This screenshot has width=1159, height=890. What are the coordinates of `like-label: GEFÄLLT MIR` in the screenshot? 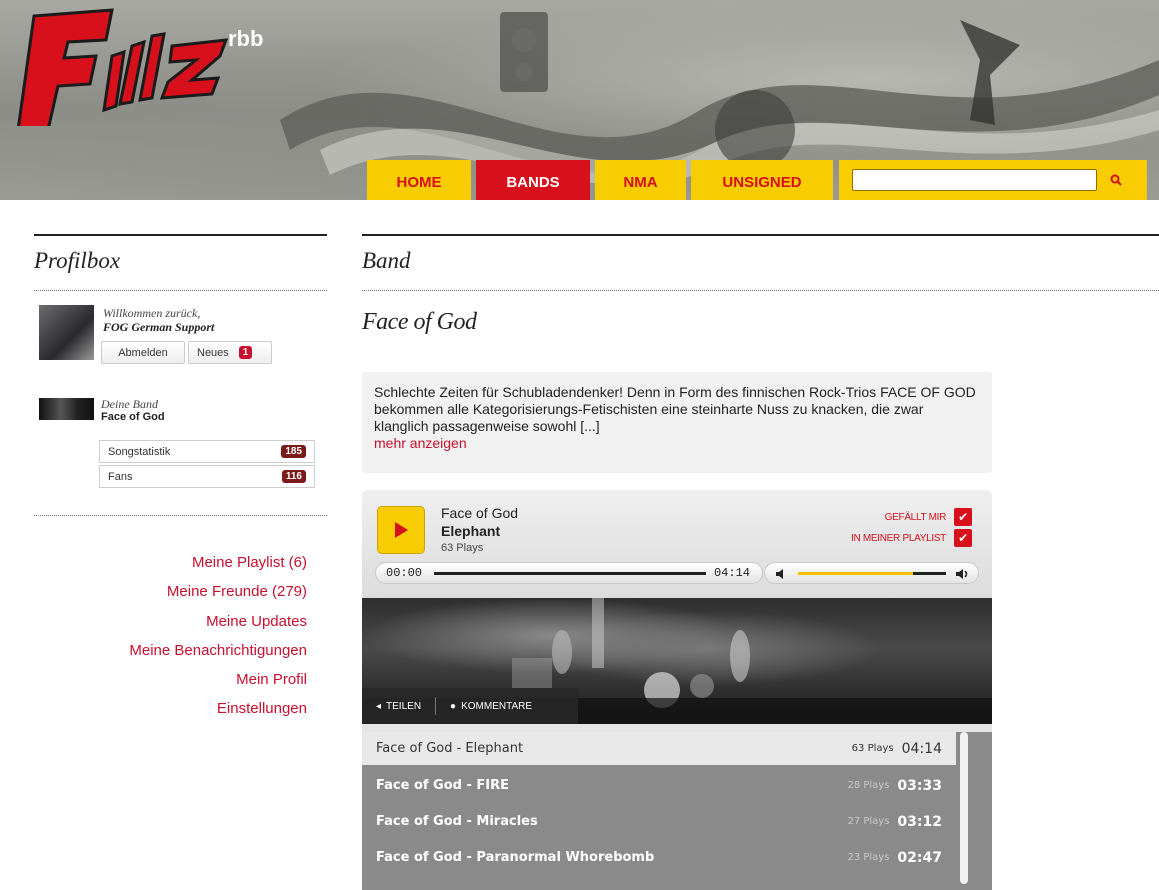 It's located at (915, 517).